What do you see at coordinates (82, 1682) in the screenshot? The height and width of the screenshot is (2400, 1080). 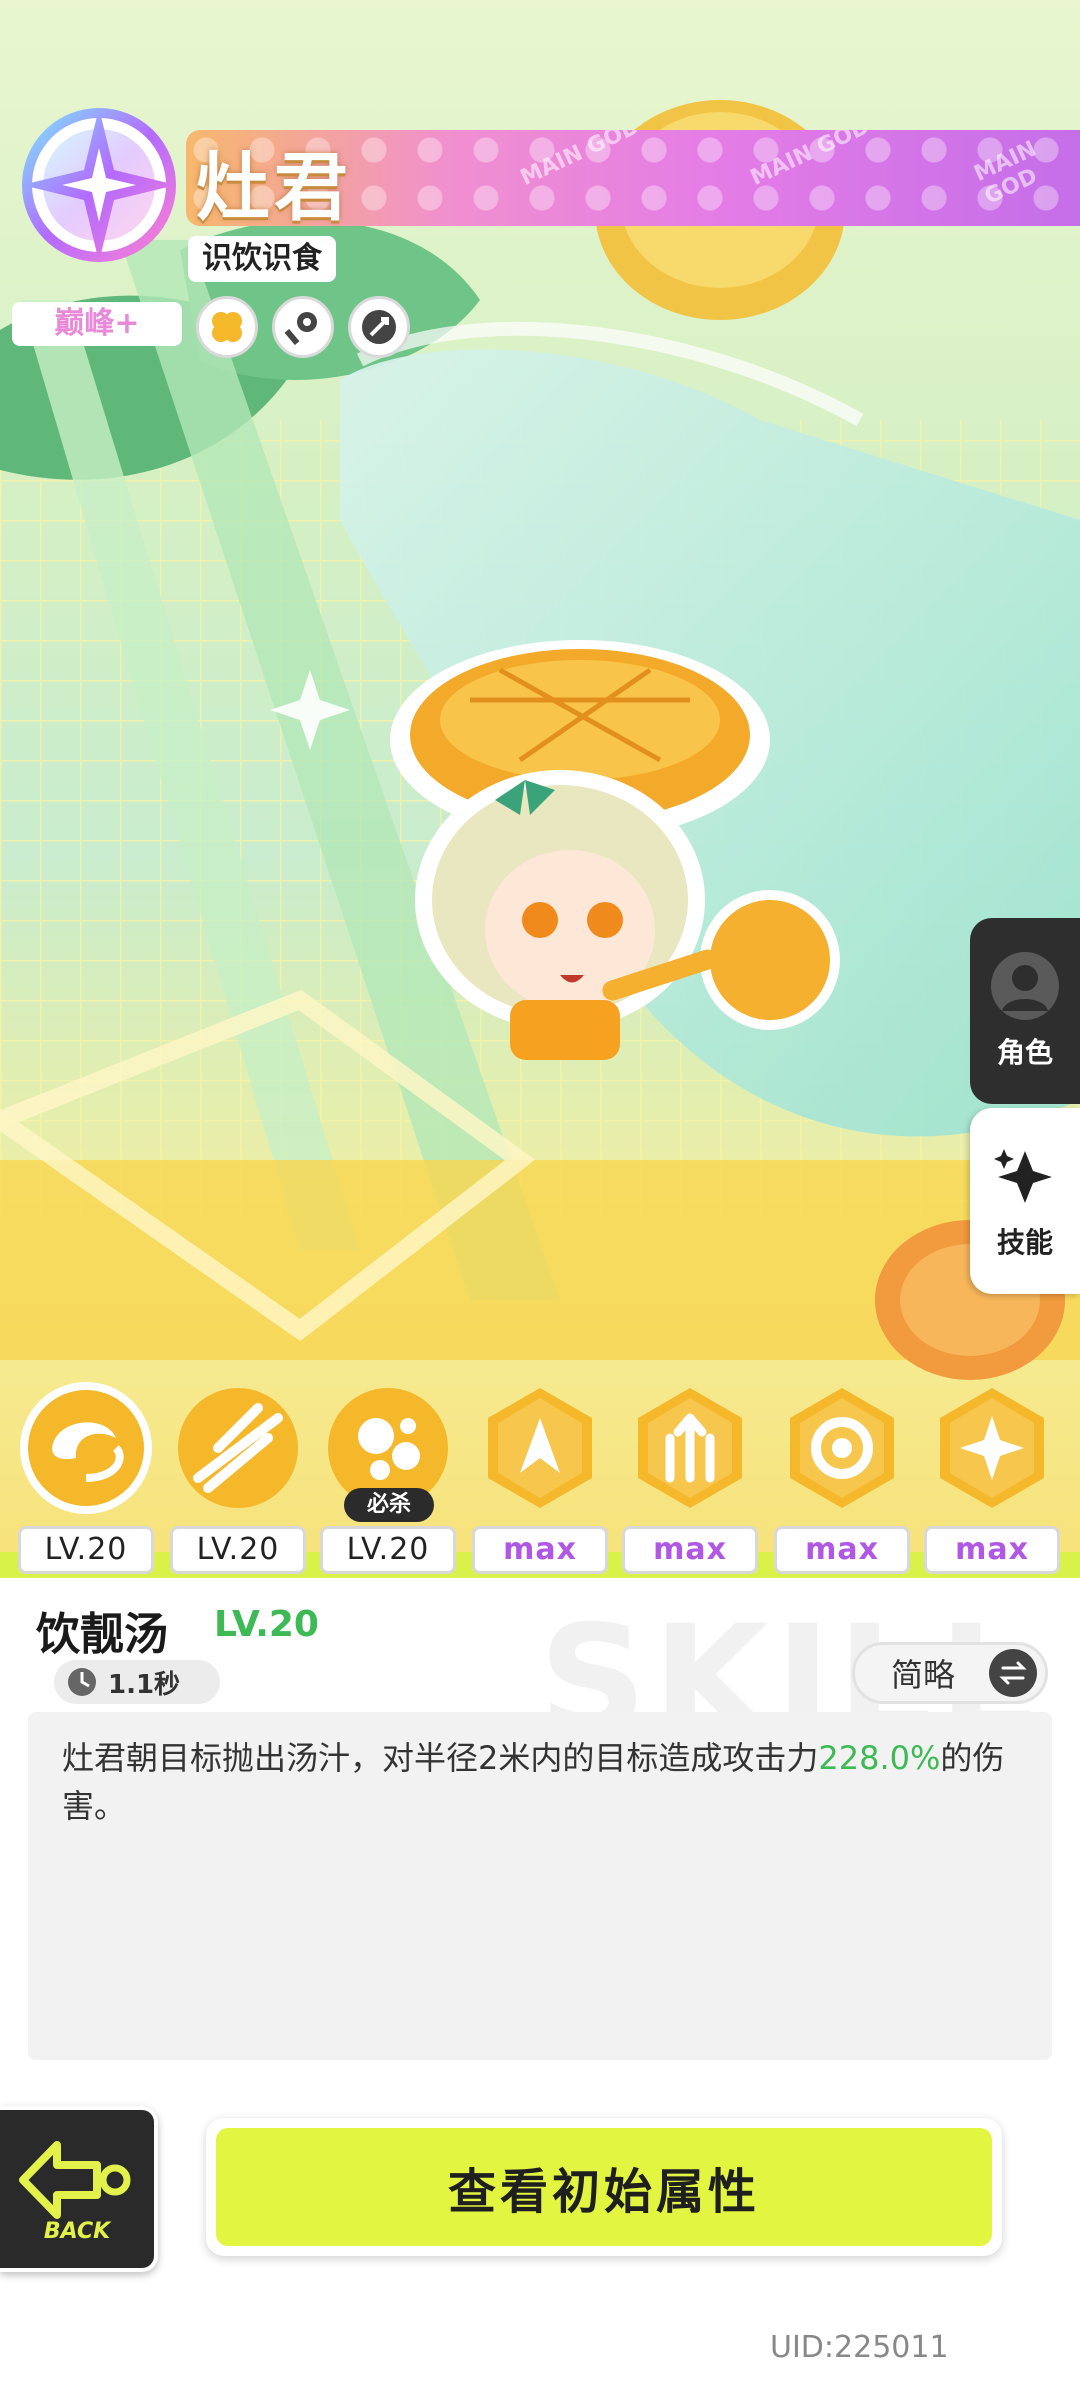 I see `clock-icon` at bounding box center [82, 1682].